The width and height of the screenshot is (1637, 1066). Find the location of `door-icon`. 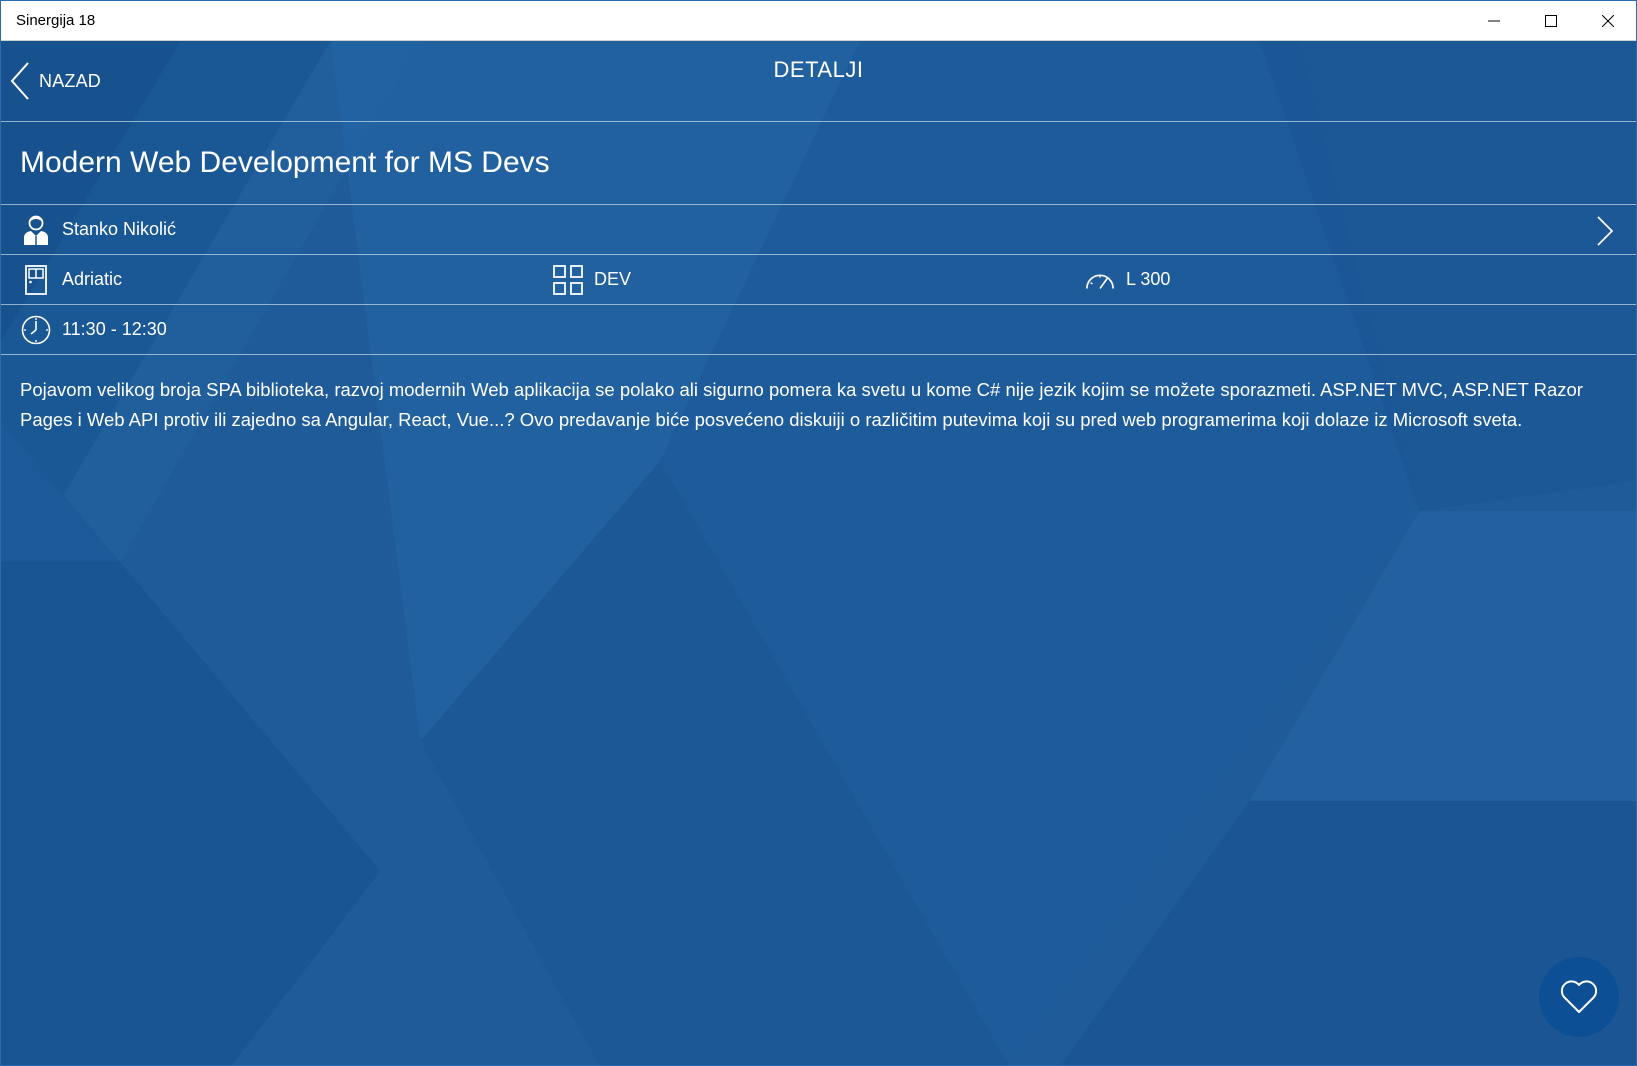

door-icon is located at coordinates (36, 279).